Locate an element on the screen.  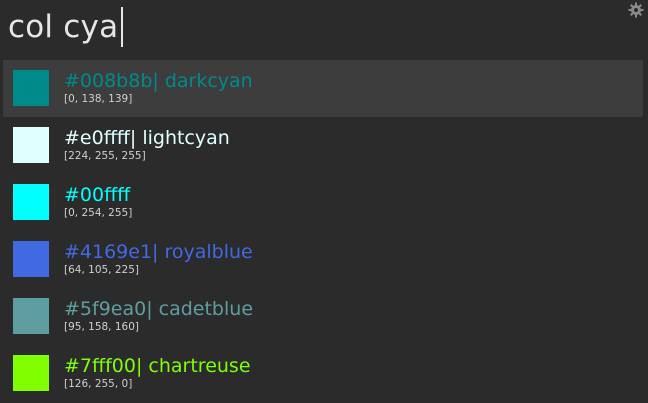
query-bar: col cya is located at coordinates (324, 28).